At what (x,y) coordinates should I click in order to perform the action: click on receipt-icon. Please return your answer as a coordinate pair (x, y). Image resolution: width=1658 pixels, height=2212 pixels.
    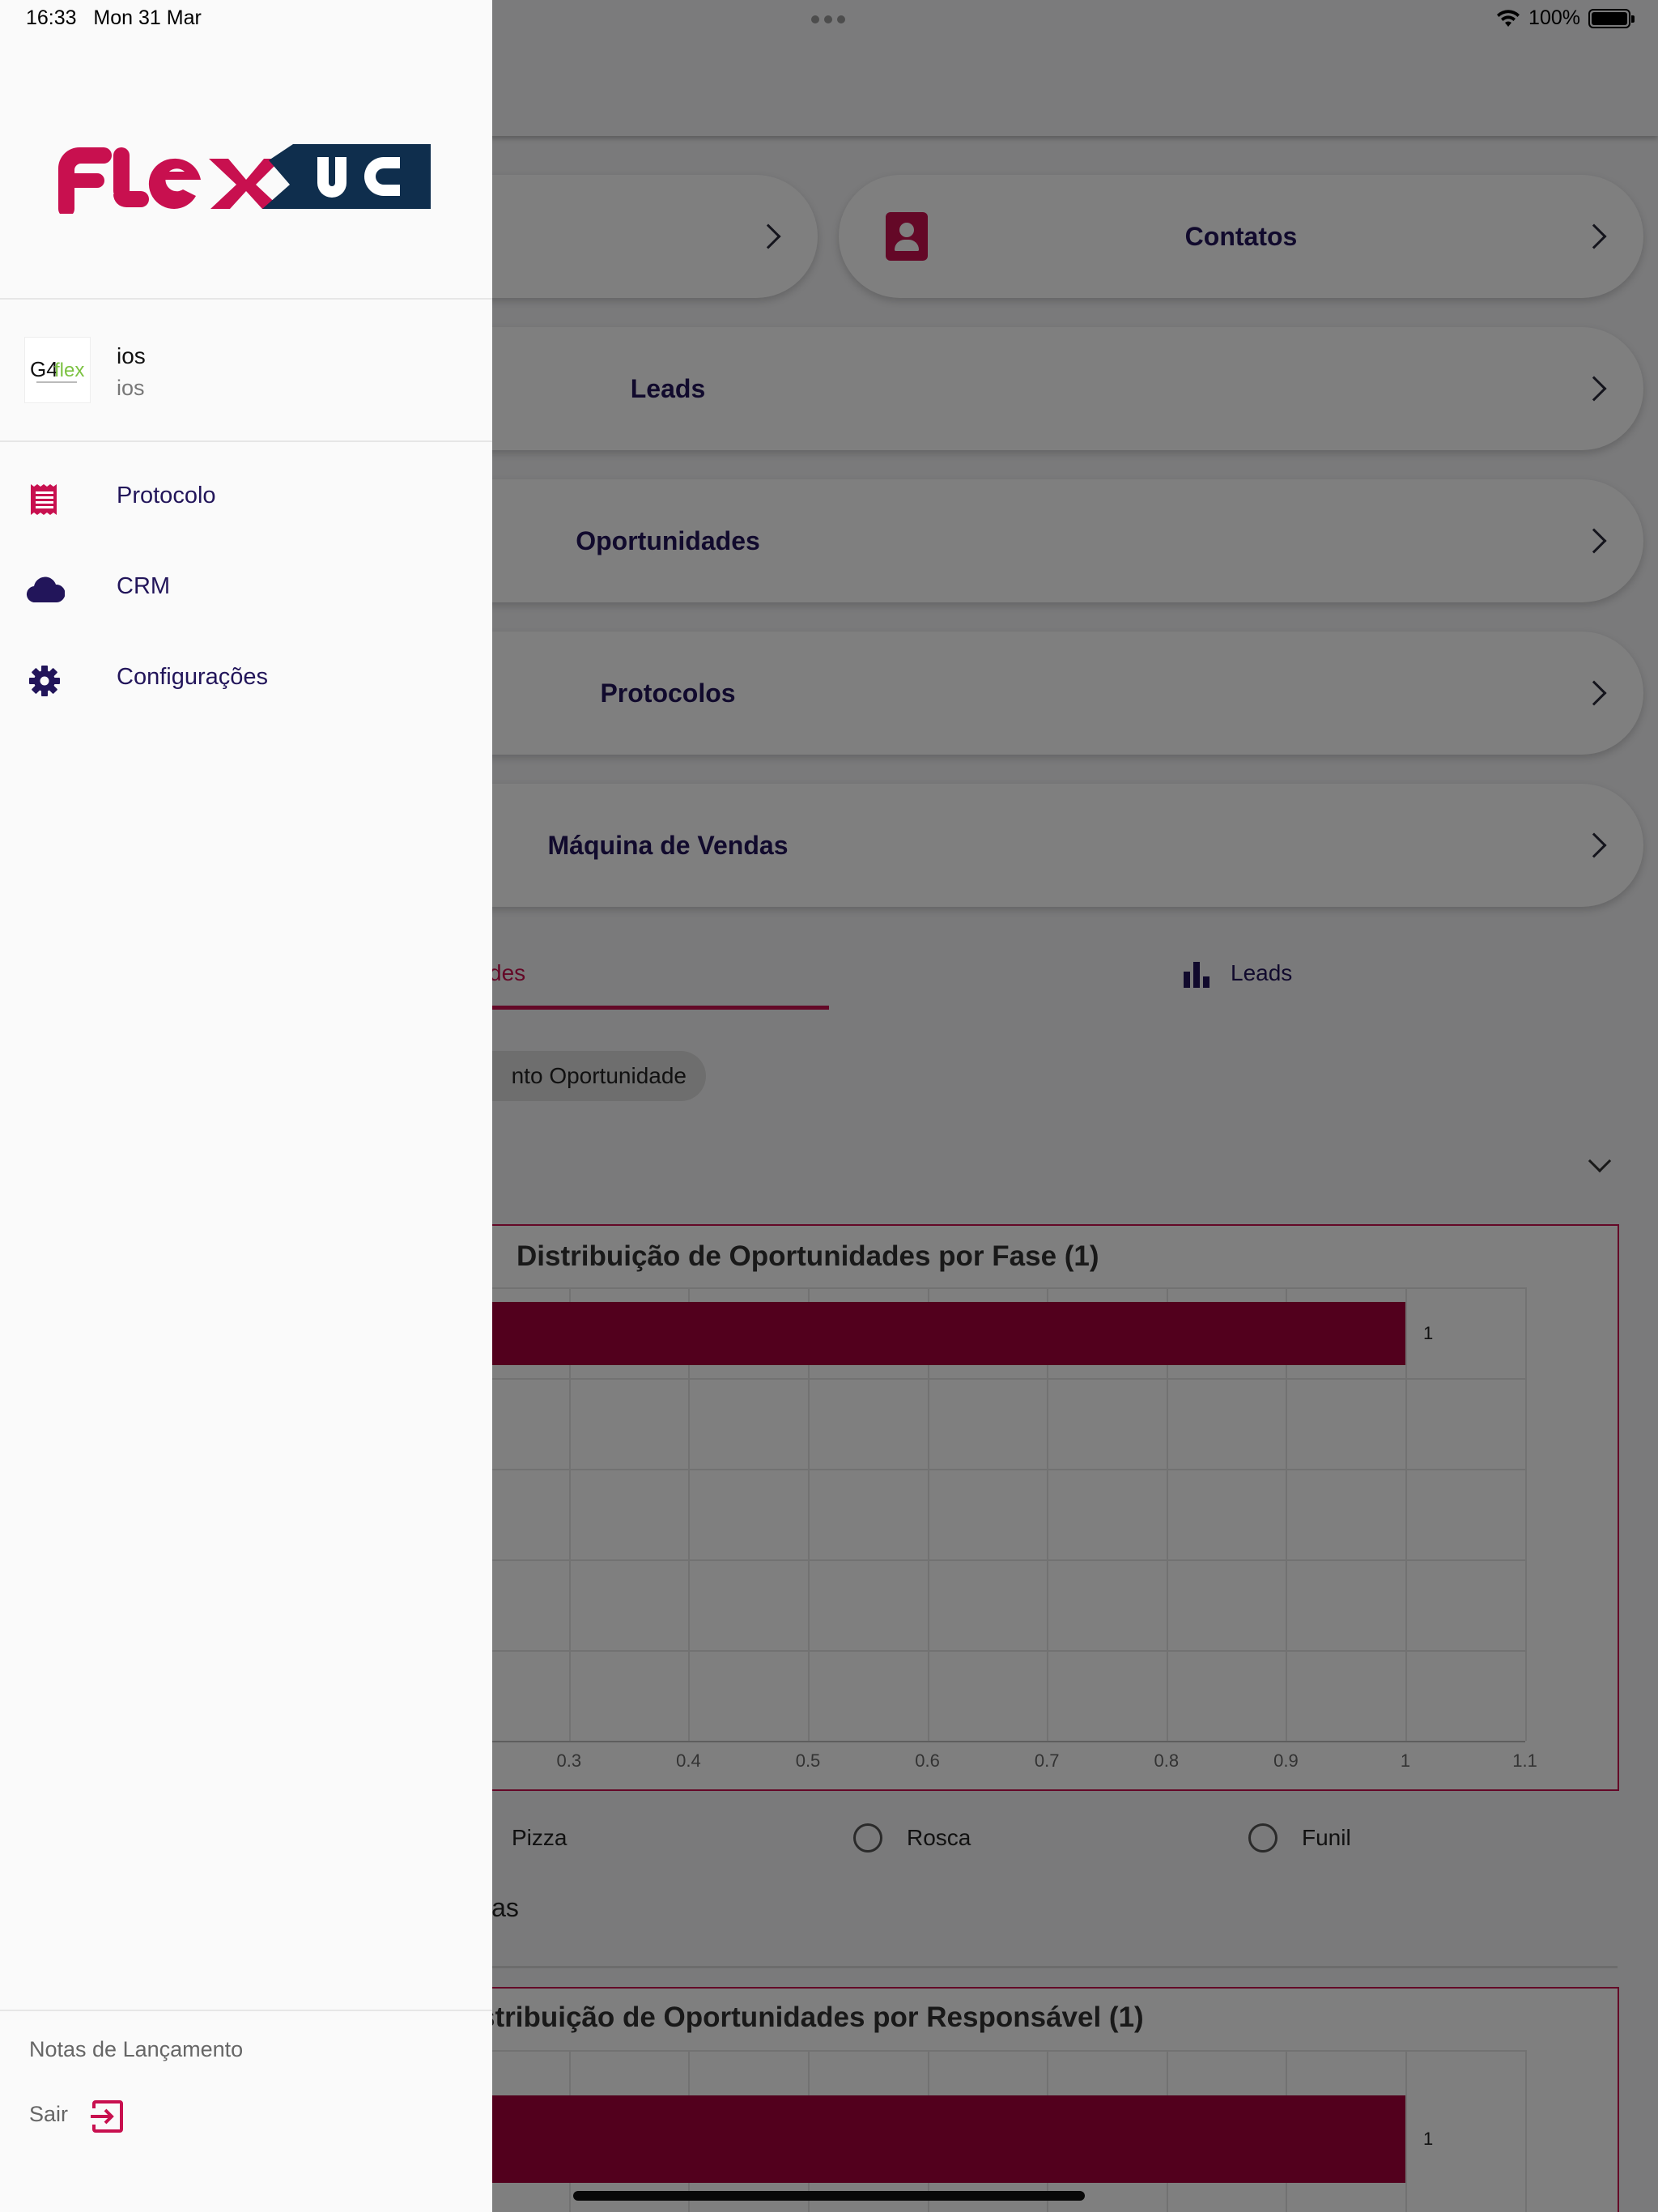
    Looking at the image, I should click on (44, 500).